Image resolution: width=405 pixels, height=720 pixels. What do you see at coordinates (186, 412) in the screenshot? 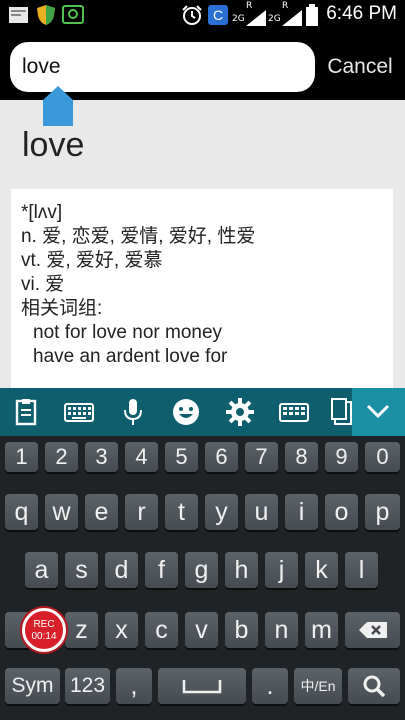
I see `emoji-icon` at bounding box center [186, 412].